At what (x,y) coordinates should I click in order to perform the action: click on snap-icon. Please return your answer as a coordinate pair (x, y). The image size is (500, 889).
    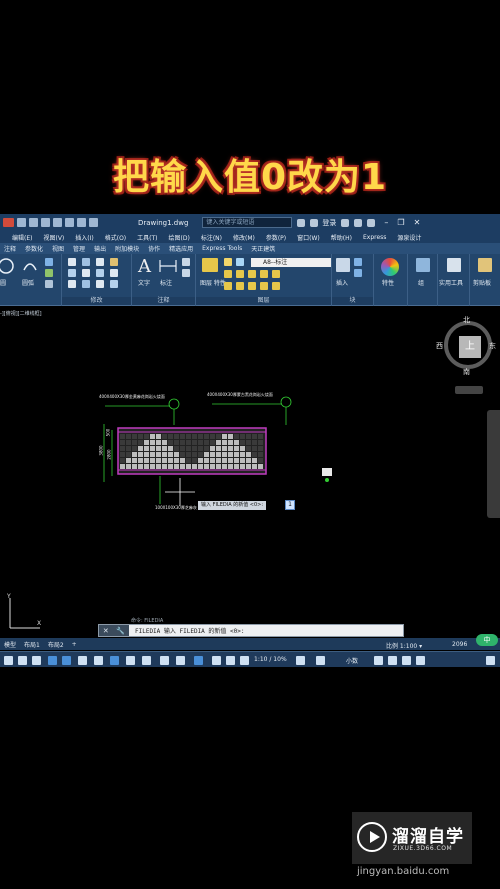
    Looking at the image, I should click on (22, 660).